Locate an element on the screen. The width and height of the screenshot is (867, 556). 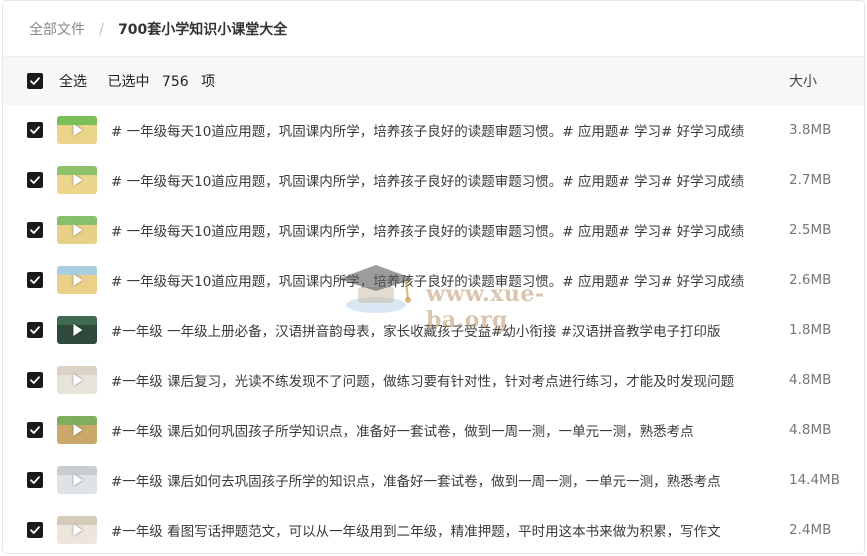
select-all-label: 全选 is located at coordinates (73, 82).